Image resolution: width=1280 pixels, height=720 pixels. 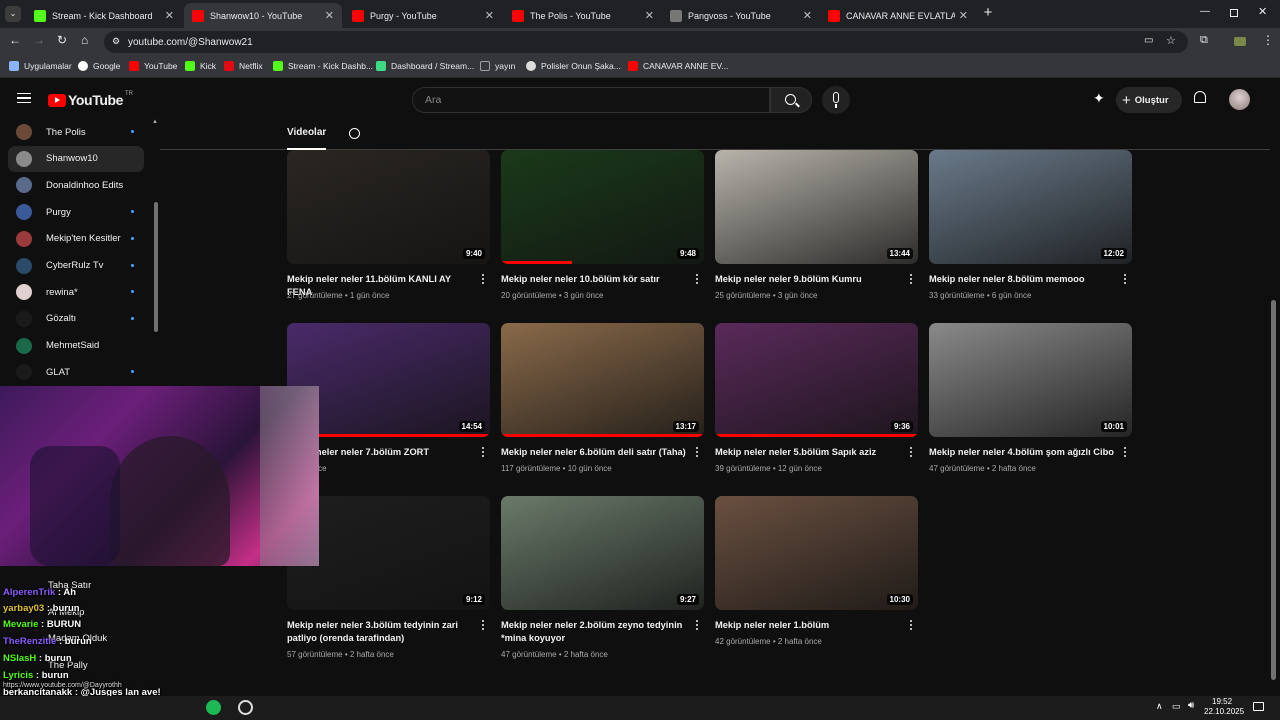 What do you see at coordinates (1240, 41) in the screenshot?
I see `profile-icon` at bounding box center [1240, 41].